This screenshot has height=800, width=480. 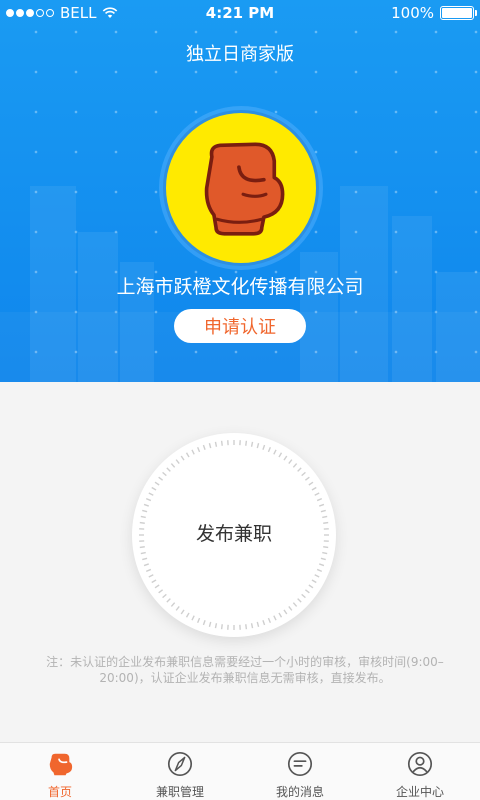 I want to click on logo-badge, so click(x=241, y=188).